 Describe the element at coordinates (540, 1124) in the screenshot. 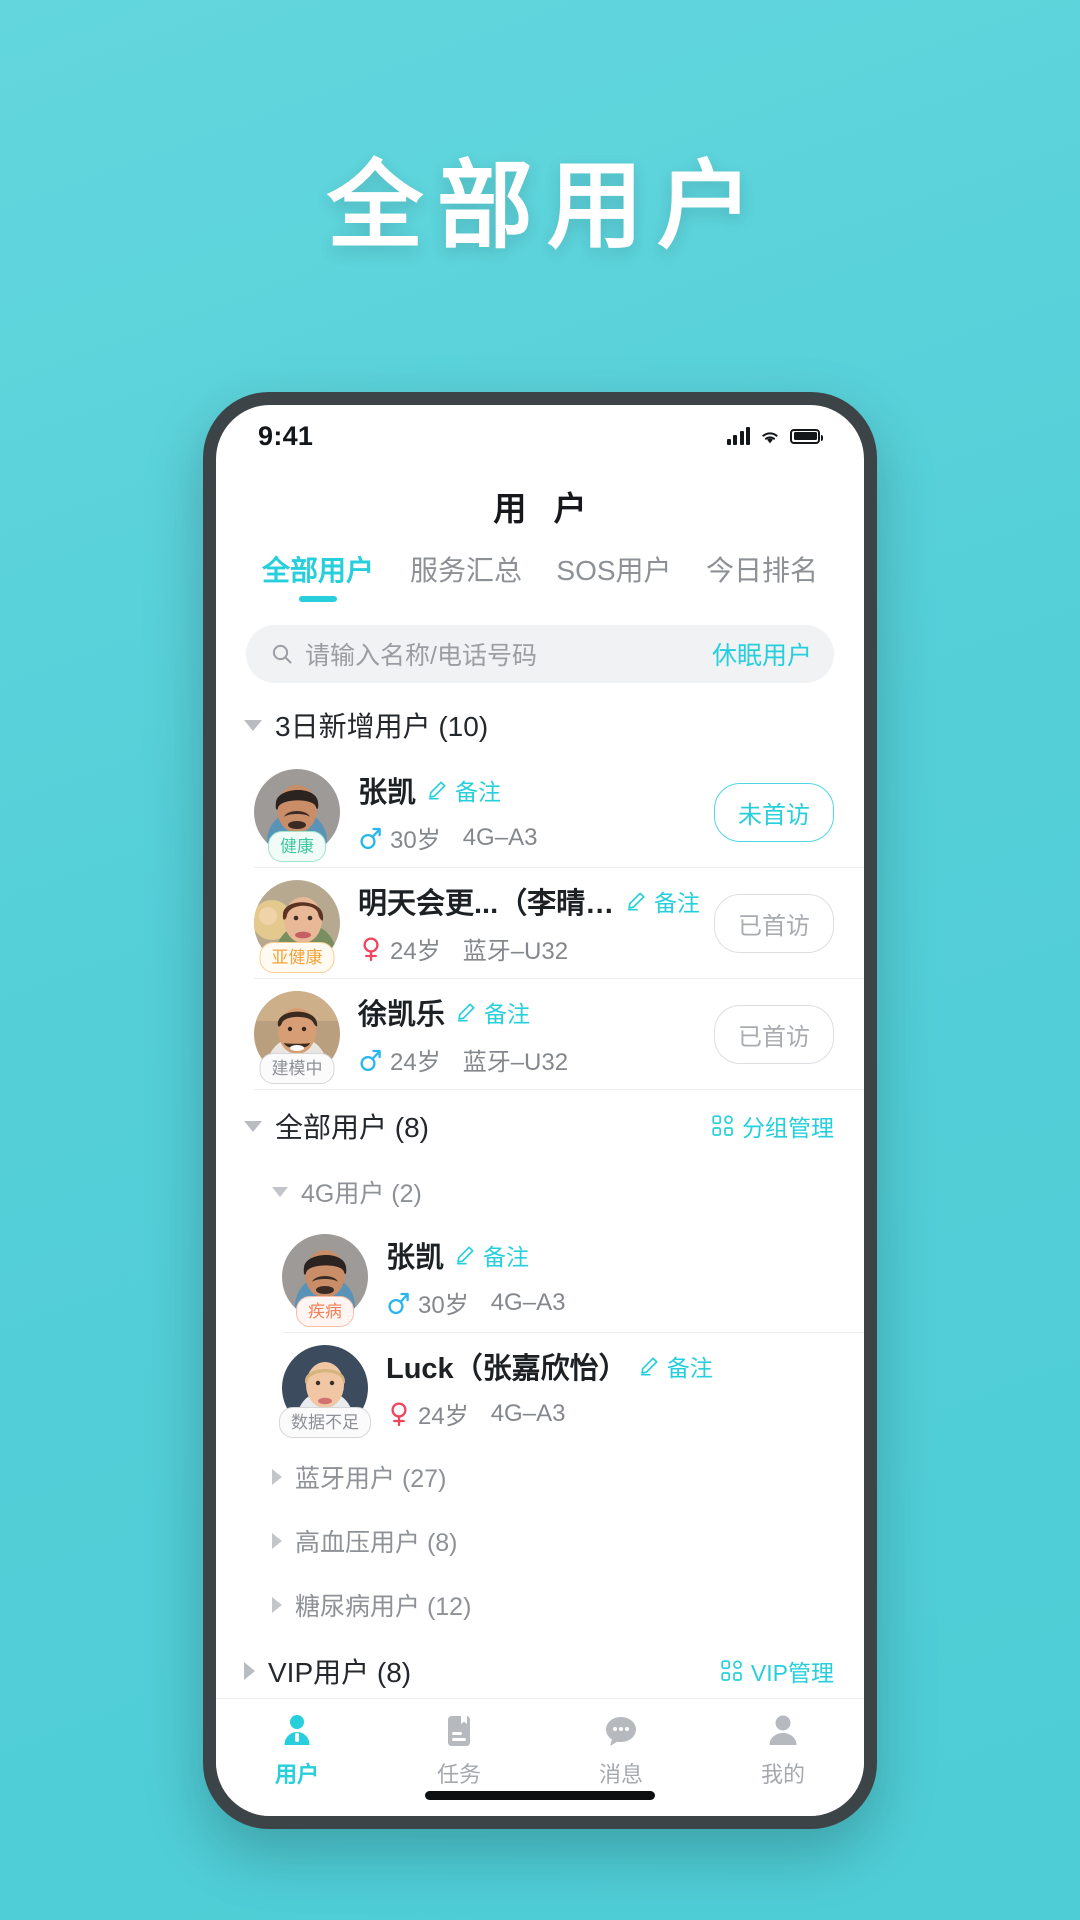

I see `section-header-all-users: 全部用户 (8) 分组管理` at that location.